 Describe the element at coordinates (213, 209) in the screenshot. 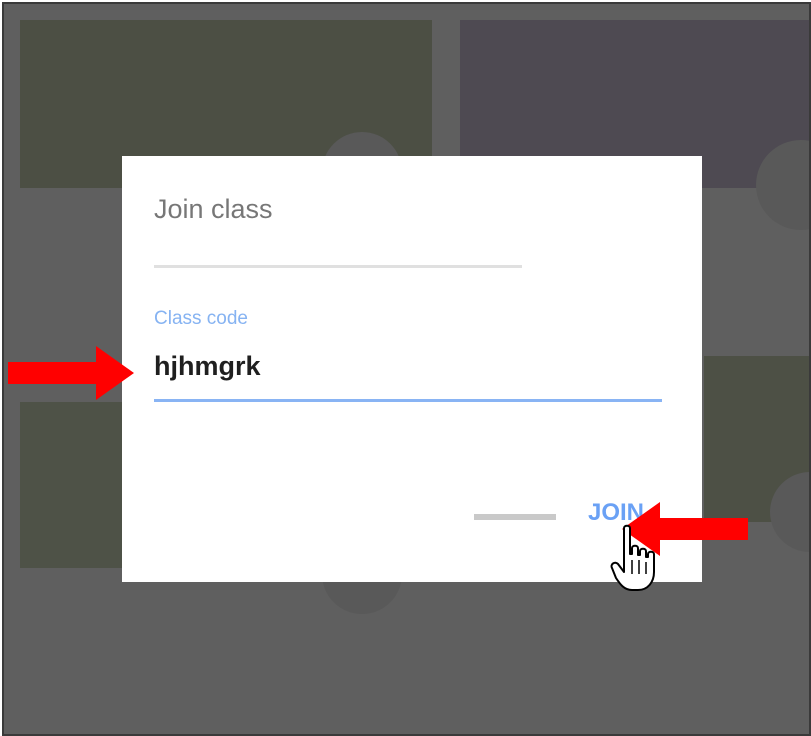

I see `dialog-title: Join class` at that location.